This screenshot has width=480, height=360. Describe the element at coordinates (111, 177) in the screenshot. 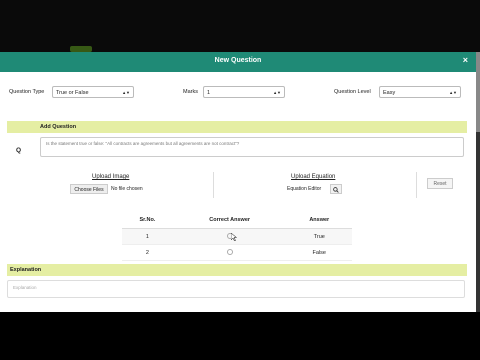

I see `upload-image-title: Upload Image` at that location.